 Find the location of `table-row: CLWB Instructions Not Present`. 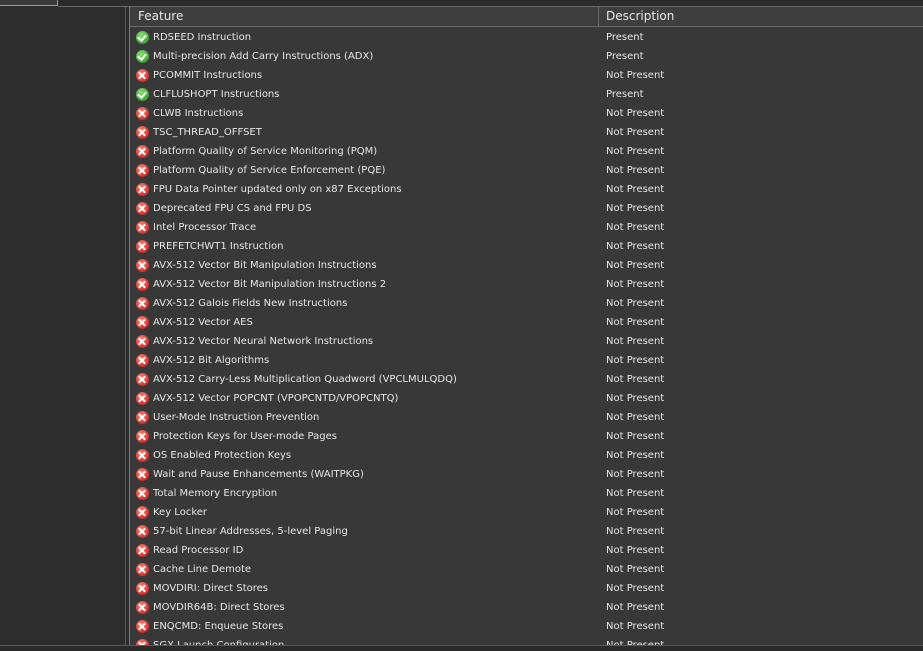

table-row: CLWB Instructions Not Present is located at coordinates (526, 113).